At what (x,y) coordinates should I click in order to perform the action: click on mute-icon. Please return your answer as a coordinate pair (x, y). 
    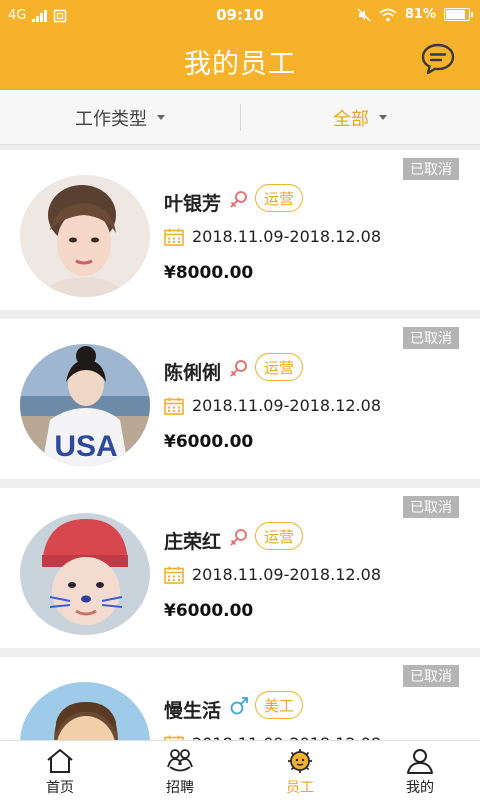
    Looking at the image, I should click on (364, 14).